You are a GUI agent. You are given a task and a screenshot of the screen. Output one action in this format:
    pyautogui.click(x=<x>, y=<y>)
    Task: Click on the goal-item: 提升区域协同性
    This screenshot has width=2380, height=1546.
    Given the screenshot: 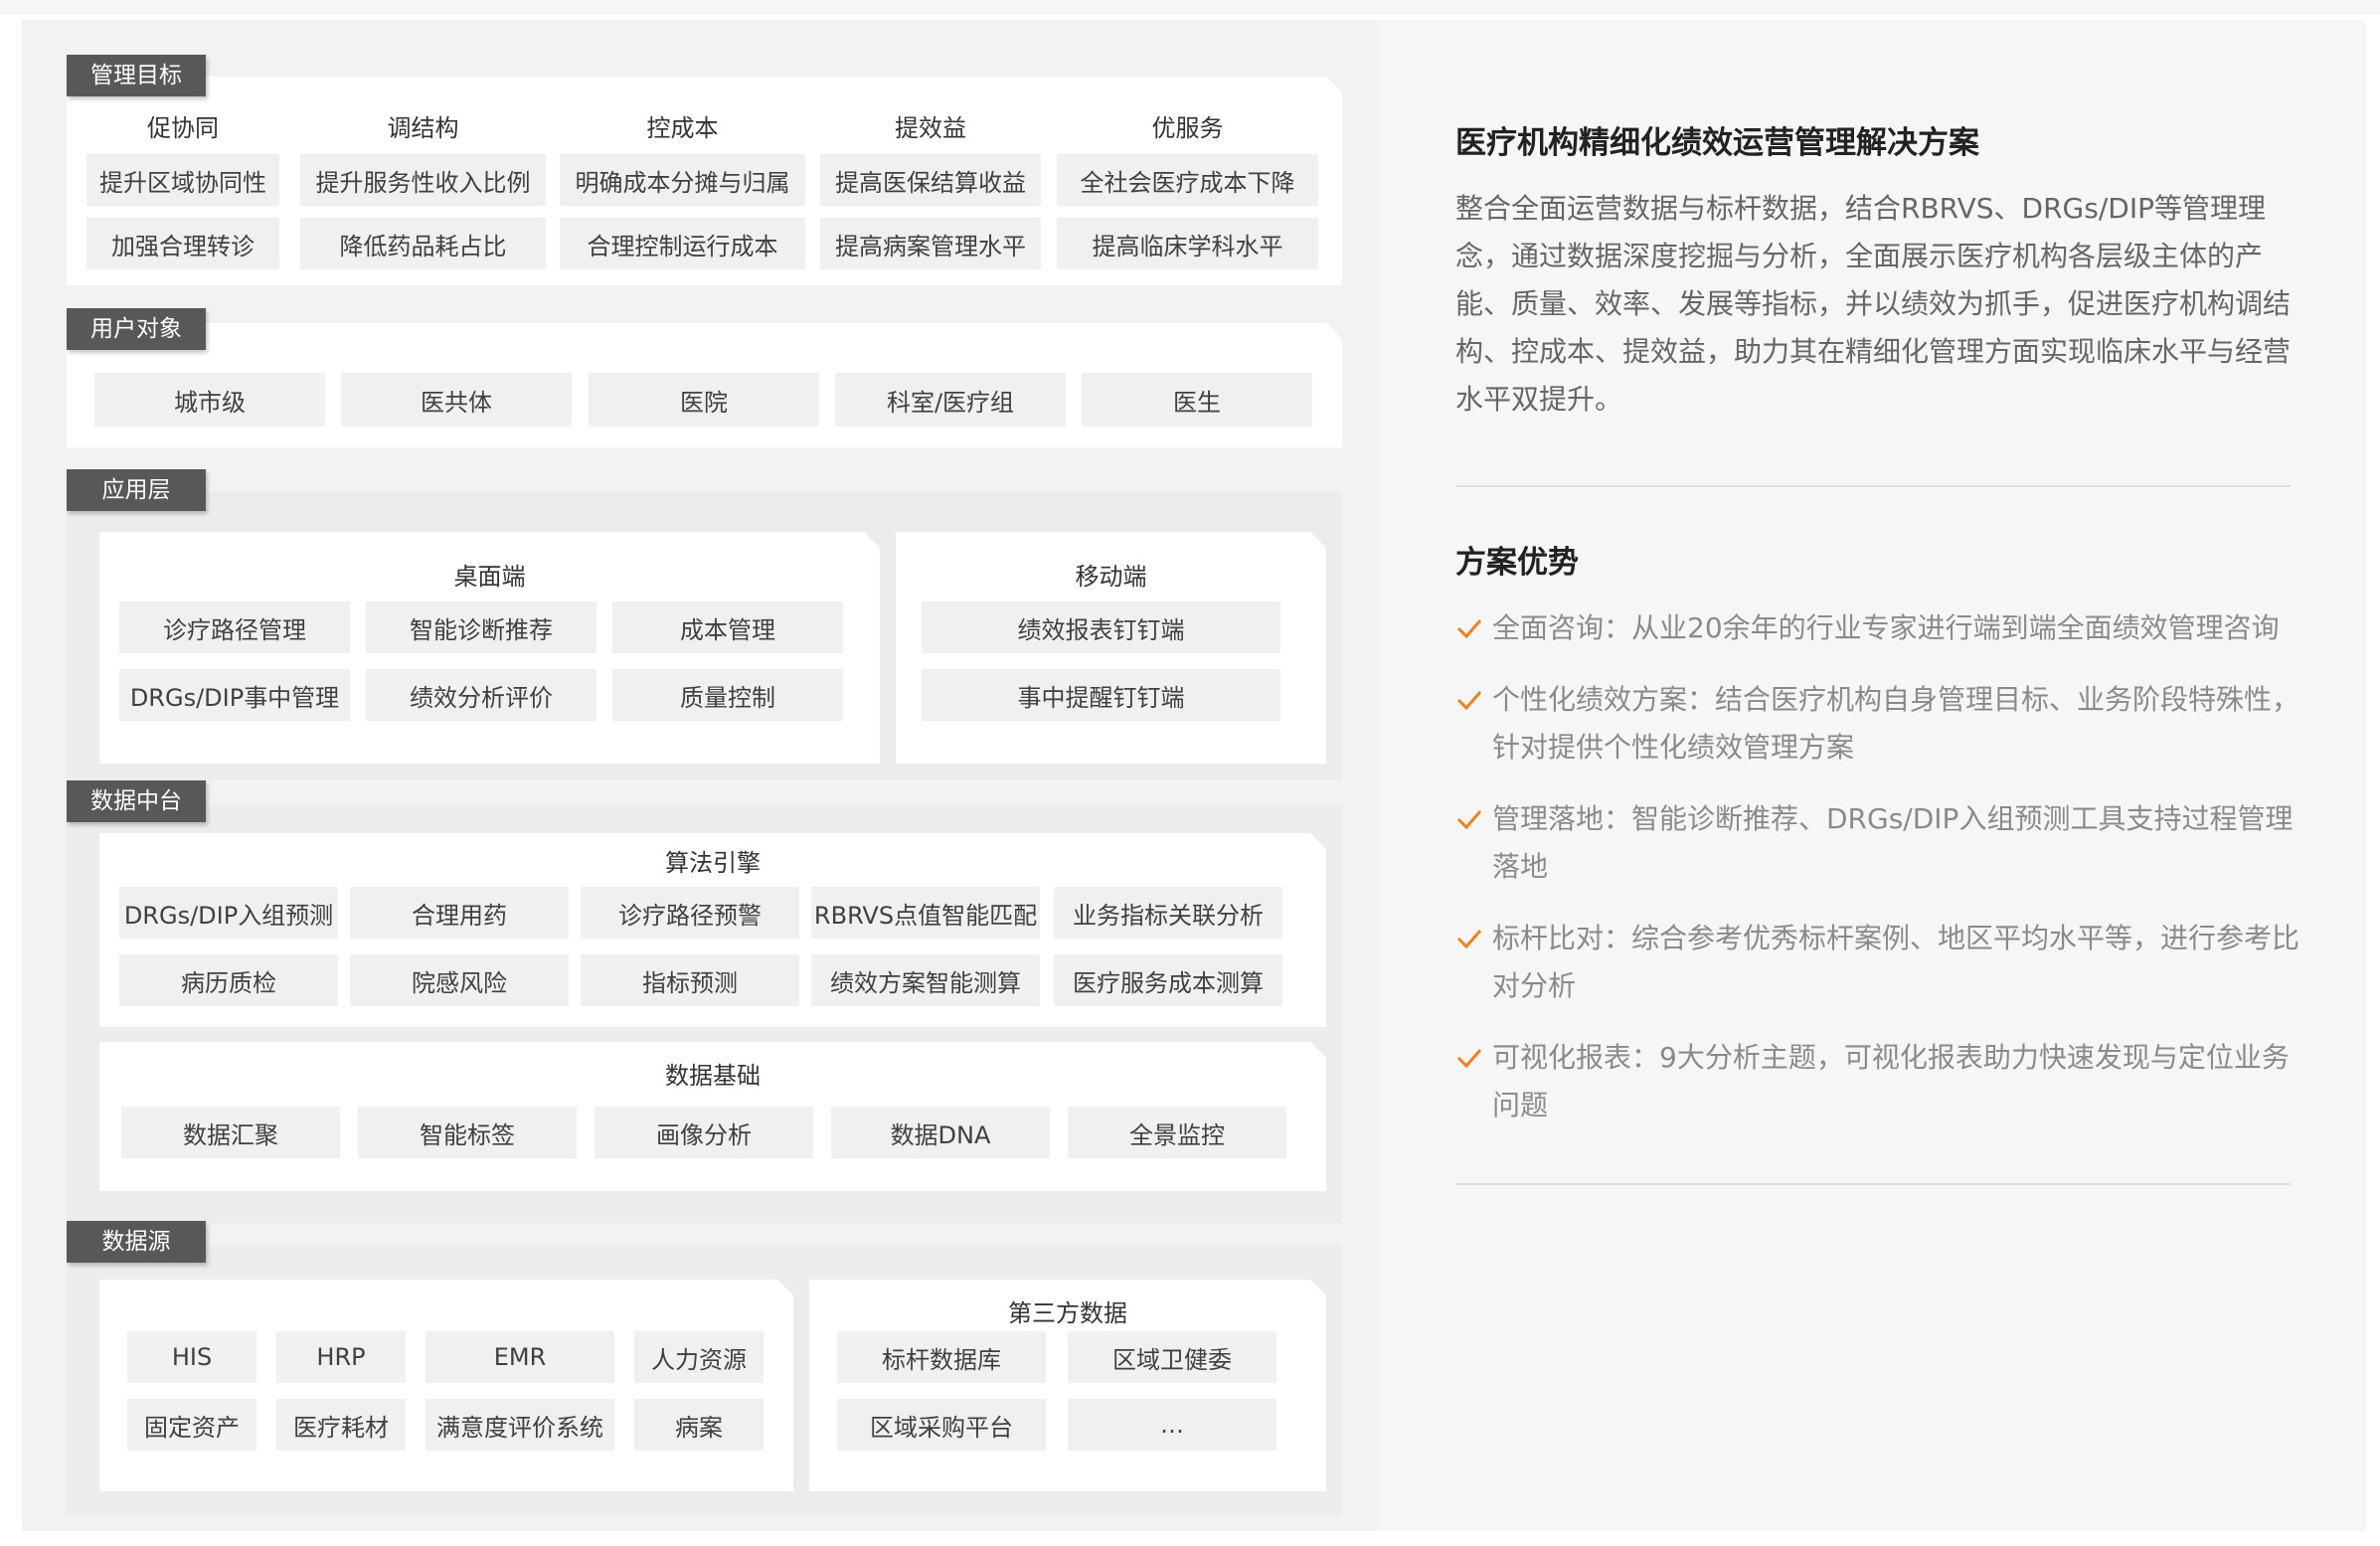 What is the action you would take?
    pyautogui.click(x=182, y=180)
    